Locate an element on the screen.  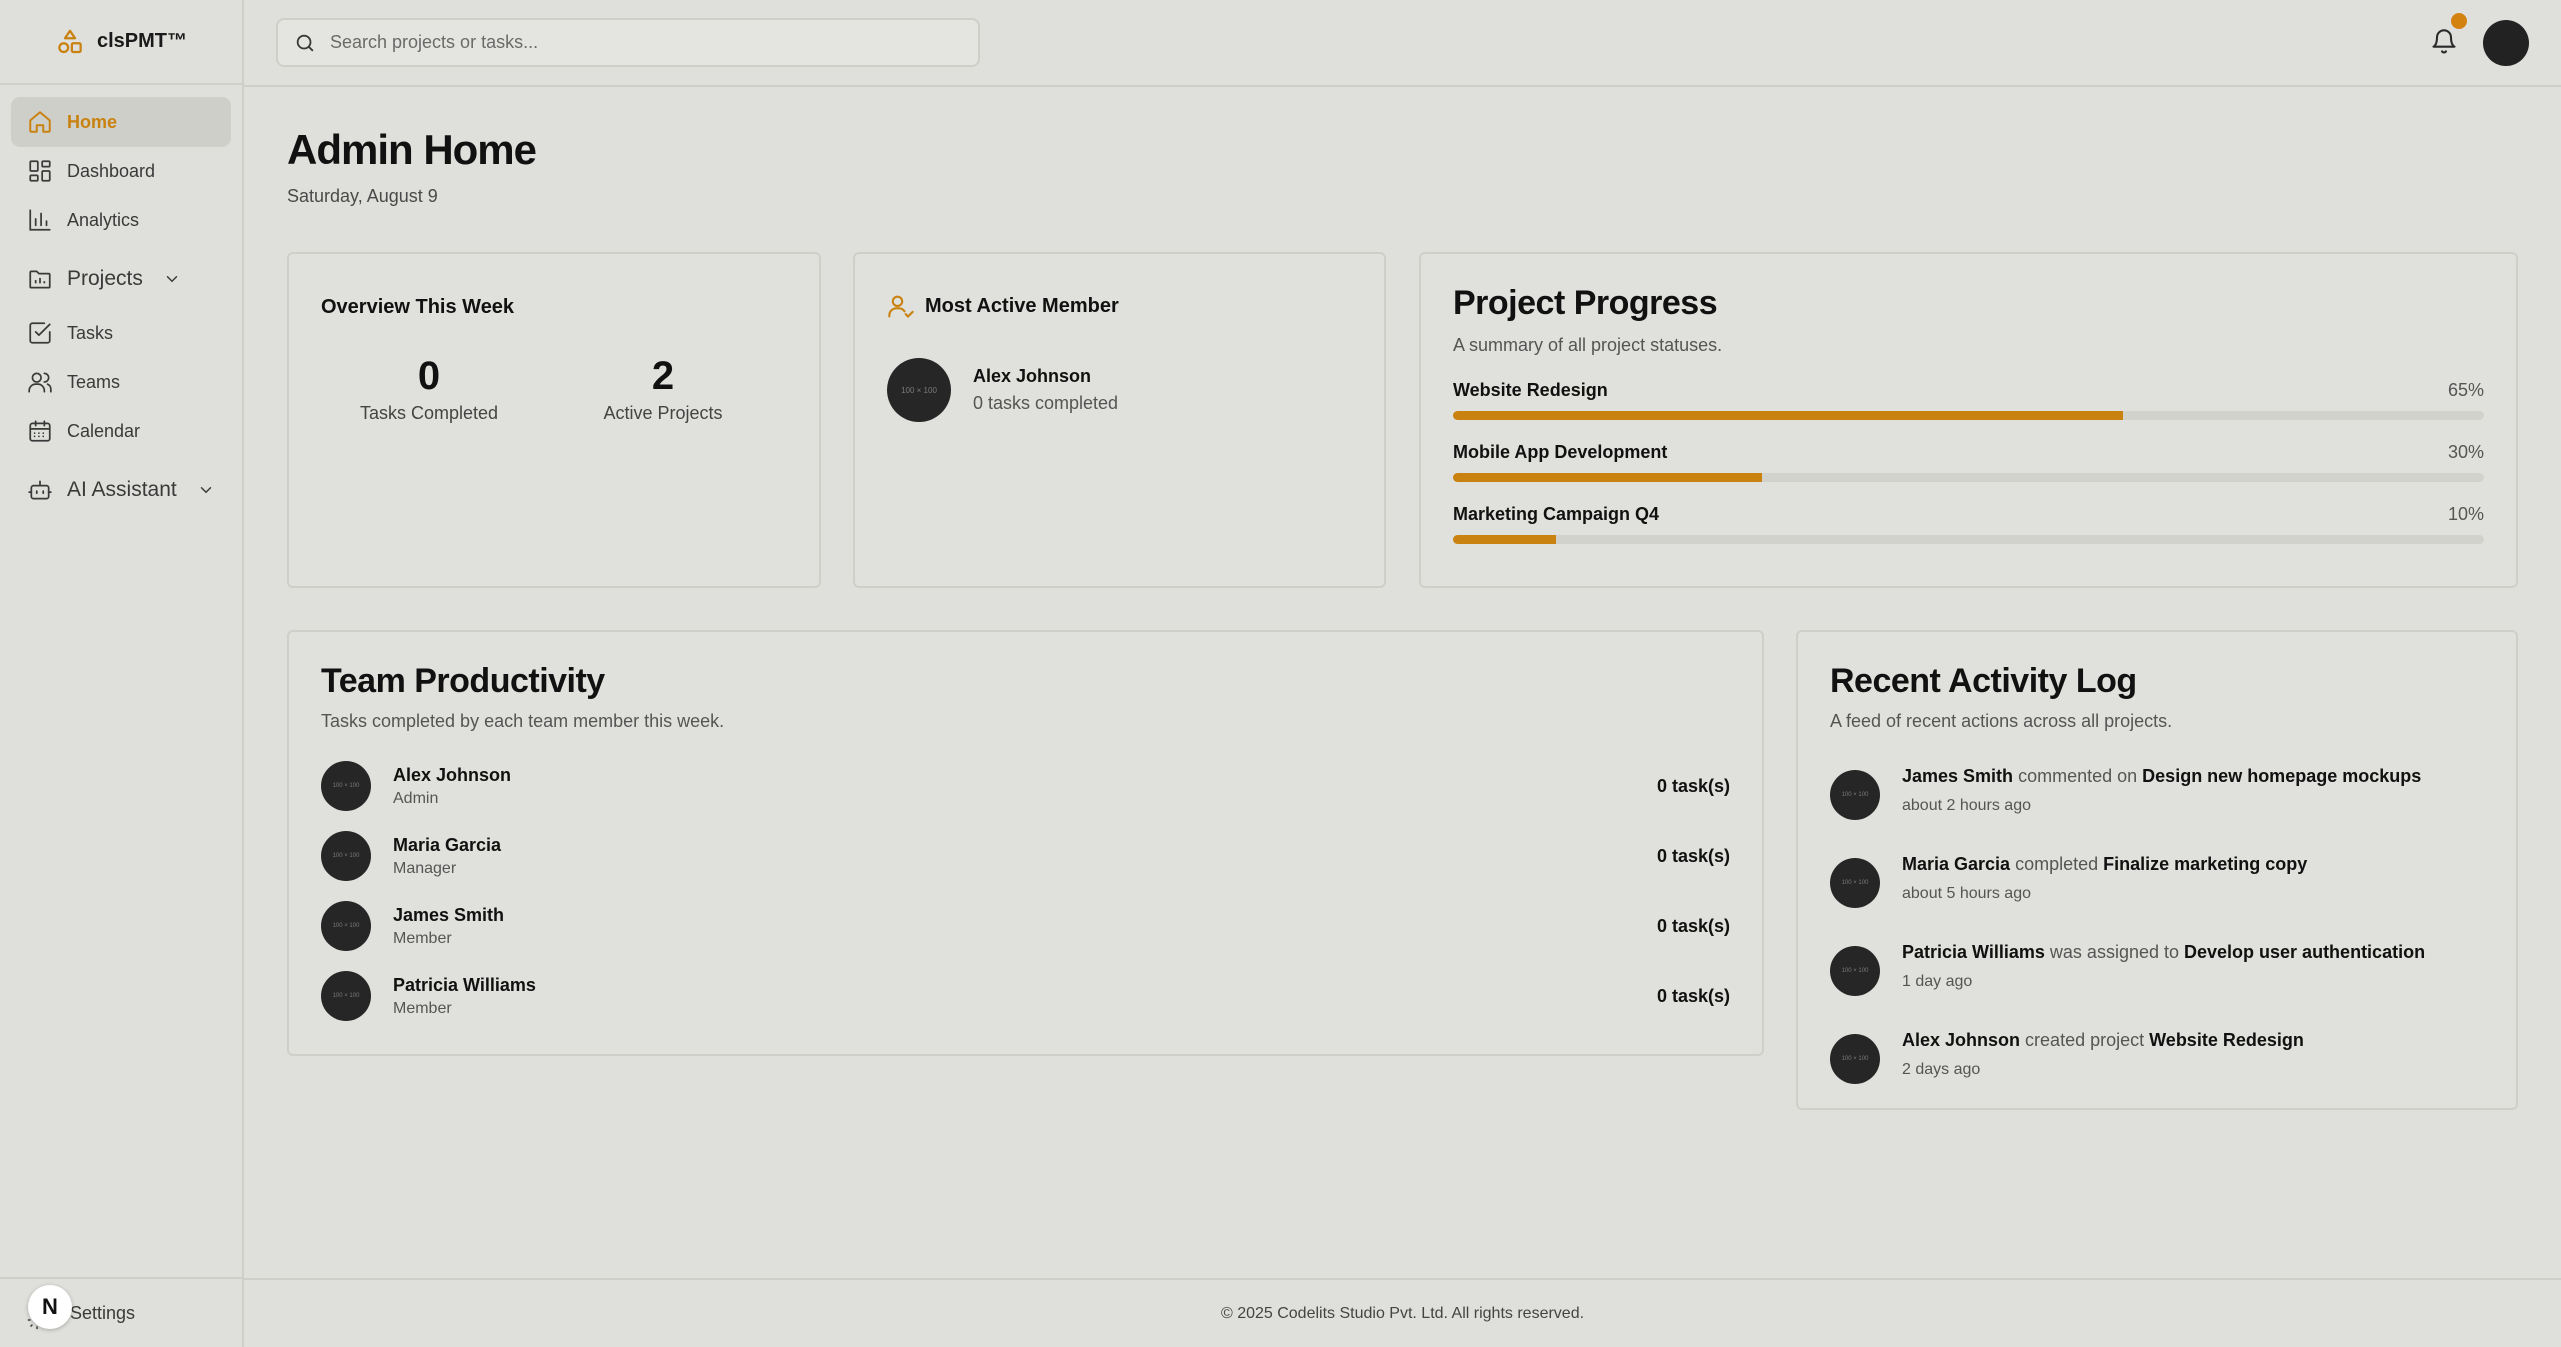
project-name: Marketing Campaign Q4 is located at coordinates (1556, 514).